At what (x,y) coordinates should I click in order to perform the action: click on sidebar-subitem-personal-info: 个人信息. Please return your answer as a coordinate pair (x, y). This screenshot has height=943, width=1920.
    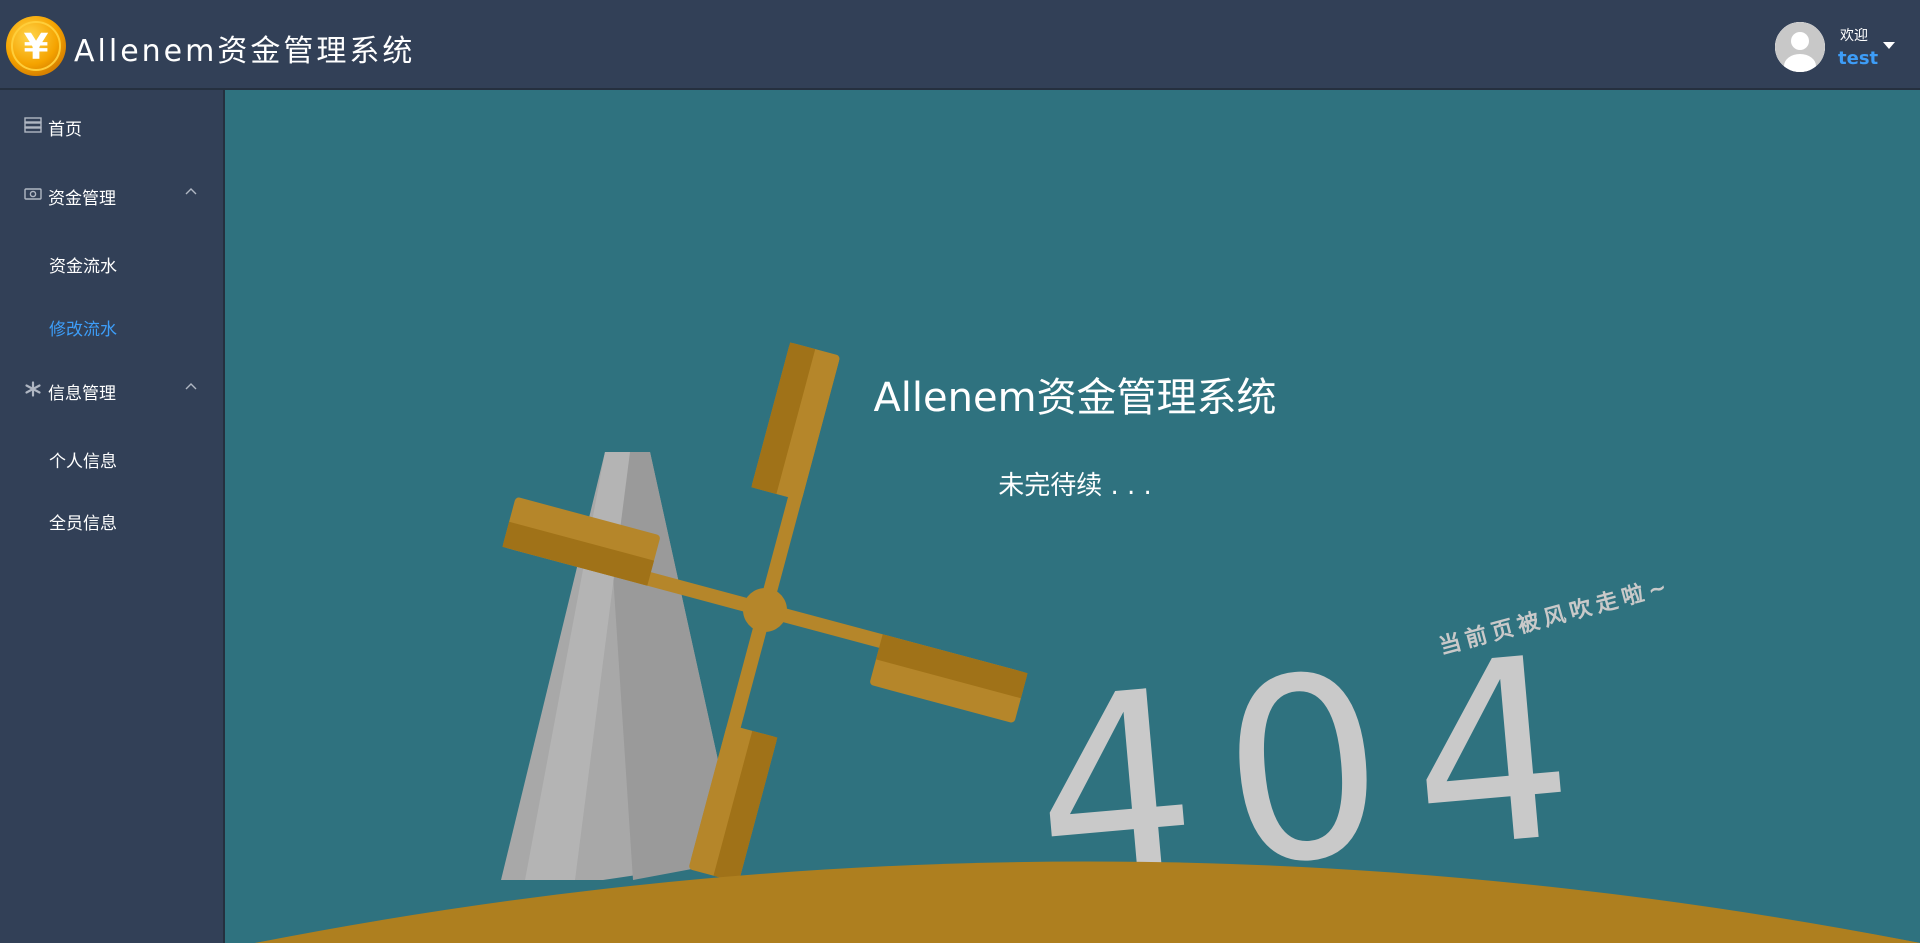
    Looking at the image, I should click on (111, 458).